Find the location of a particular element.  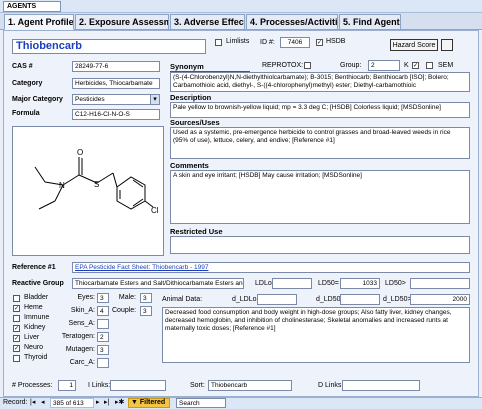

skin-field: 4 is located at coordinates (103, 311).